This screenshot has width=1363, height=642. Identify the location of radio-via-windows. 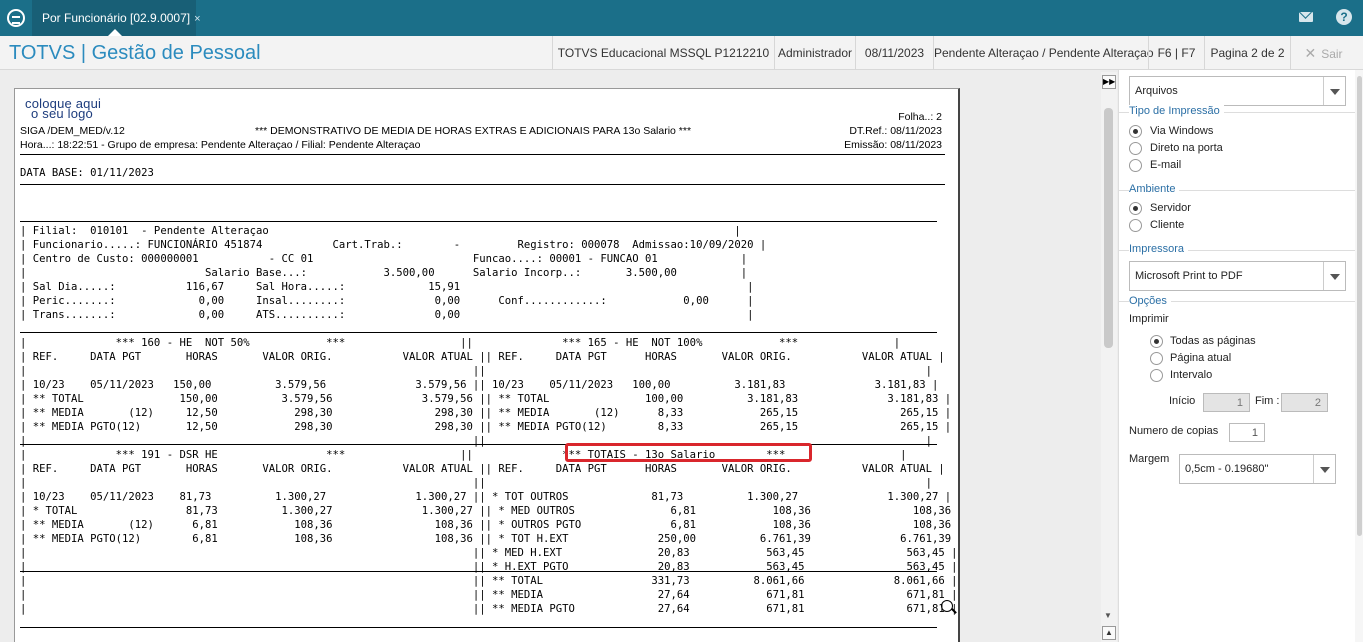
(1135, 131).